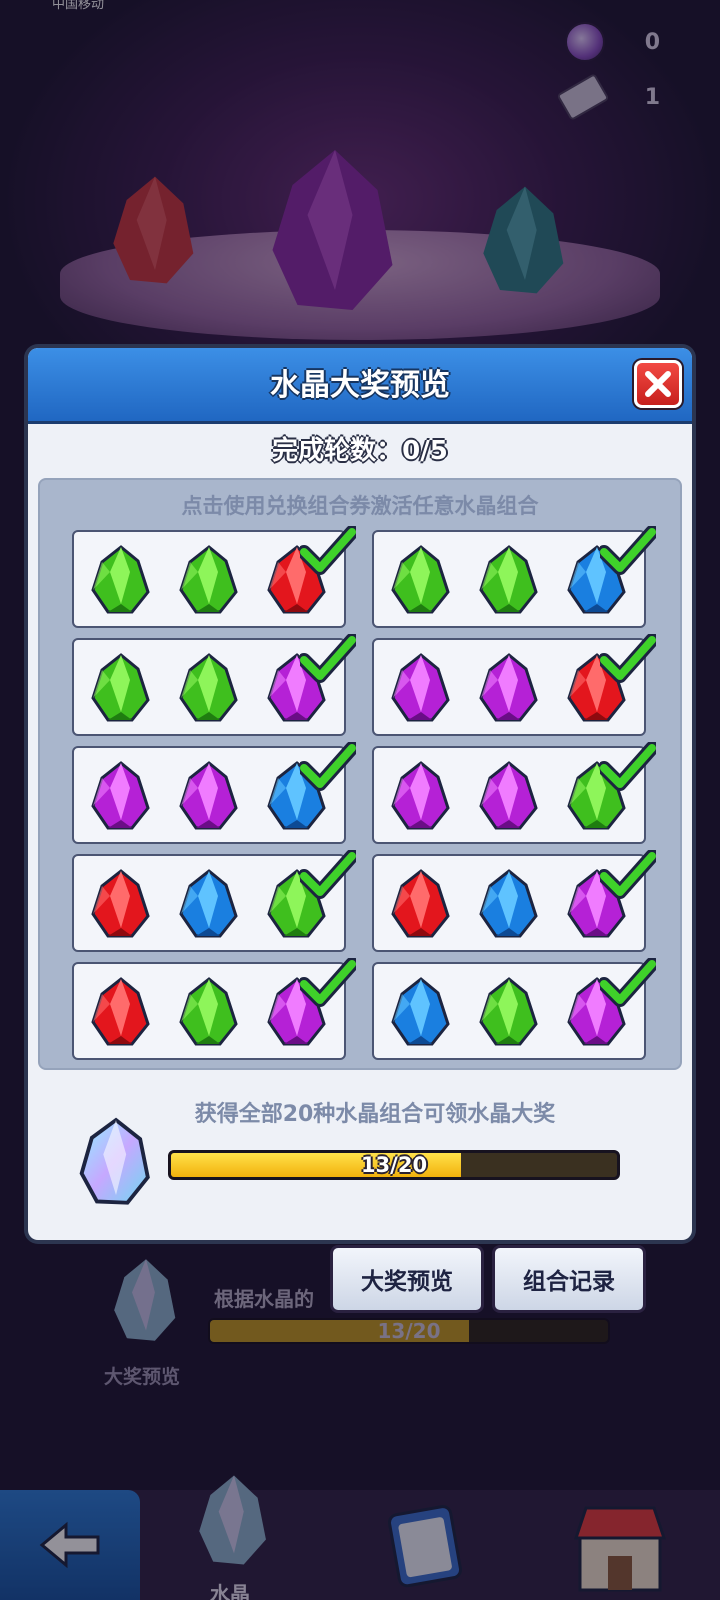  I want to click on grand-prize-progress-bar: 13/20, so click(394, 1165).